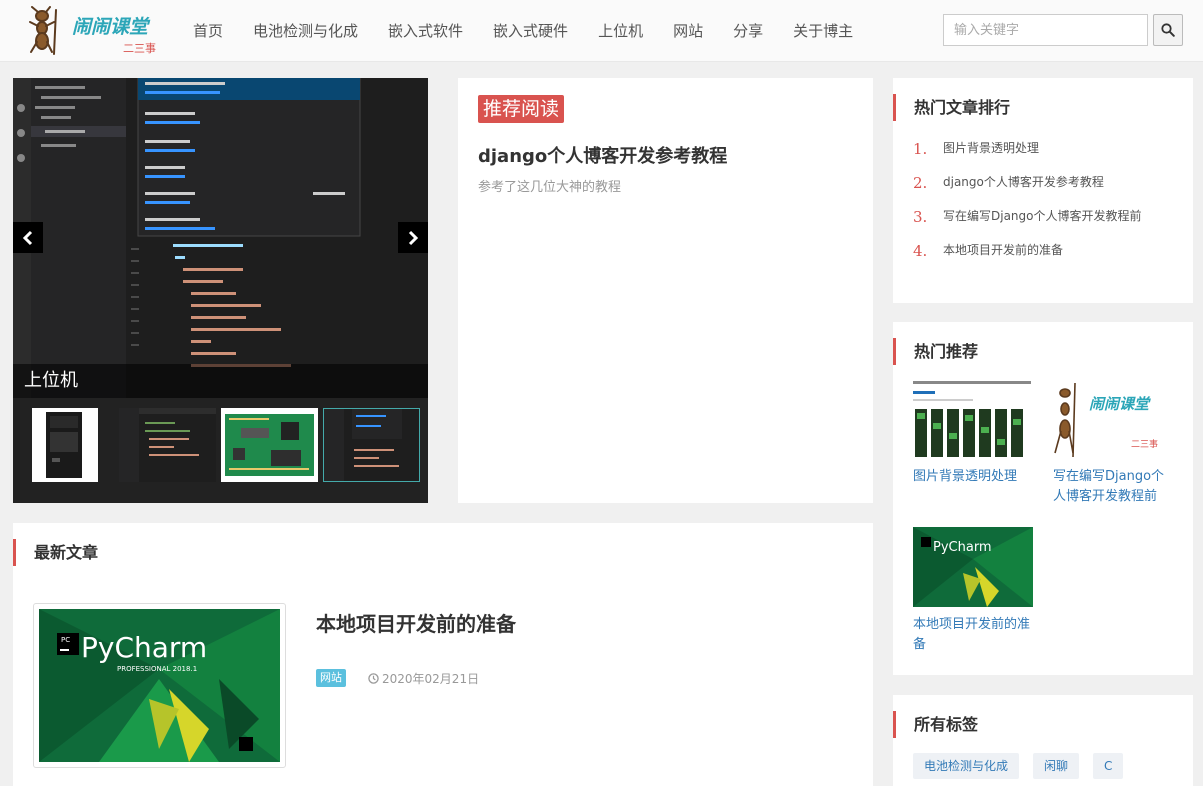 The height and width of the screenshot is (786, 1203). Describe the element at coordinates (920, 251) in the screenshot. I see `hot-article-rank: 4.` at that location.